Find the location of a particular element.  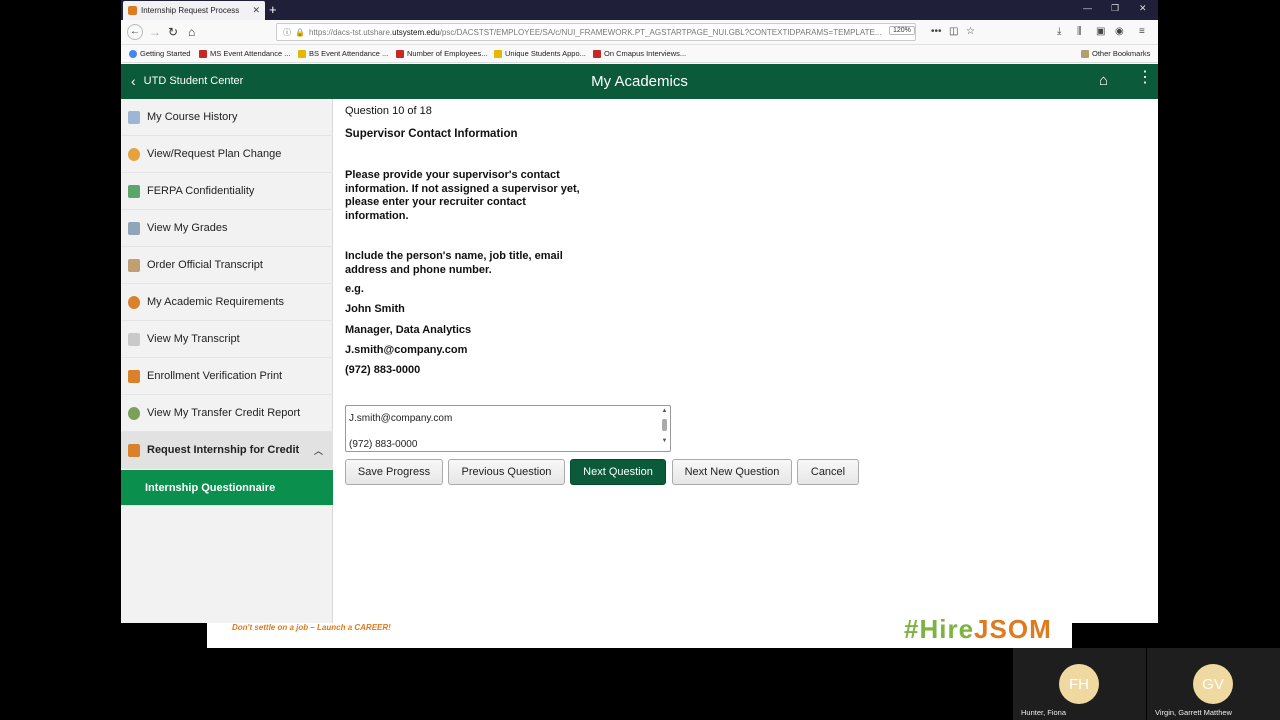

sidebar-item-request-internship: Request Internship for Credit ︿ is located at coordinates (227, 450).